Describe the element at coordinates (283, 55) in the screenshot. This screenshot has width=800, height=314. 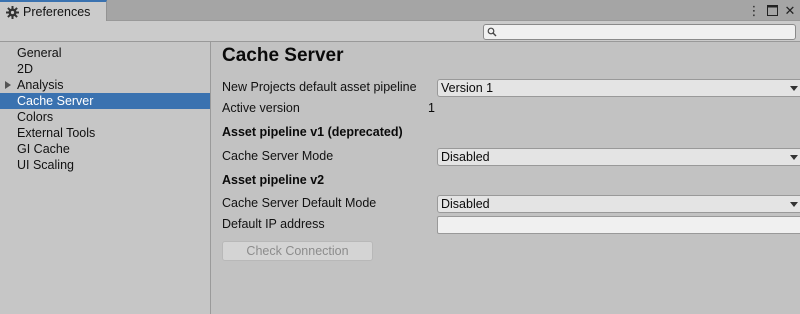
I see `page-title: Cache Server` at that location.